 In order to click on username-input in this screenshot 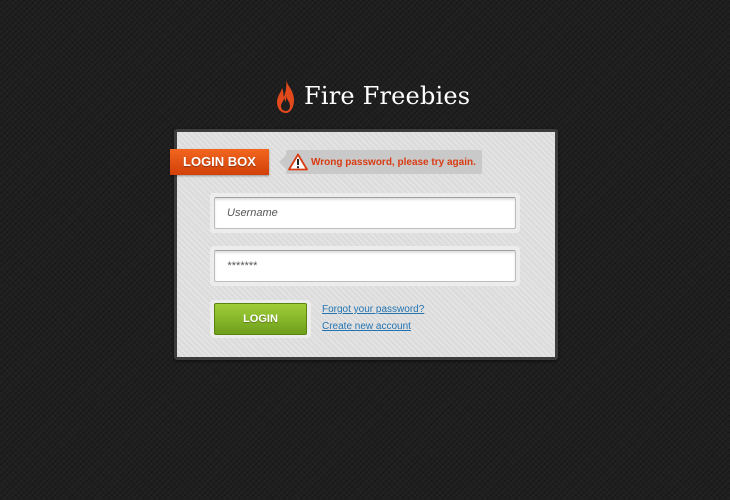, I will do `click(365, 213)`.